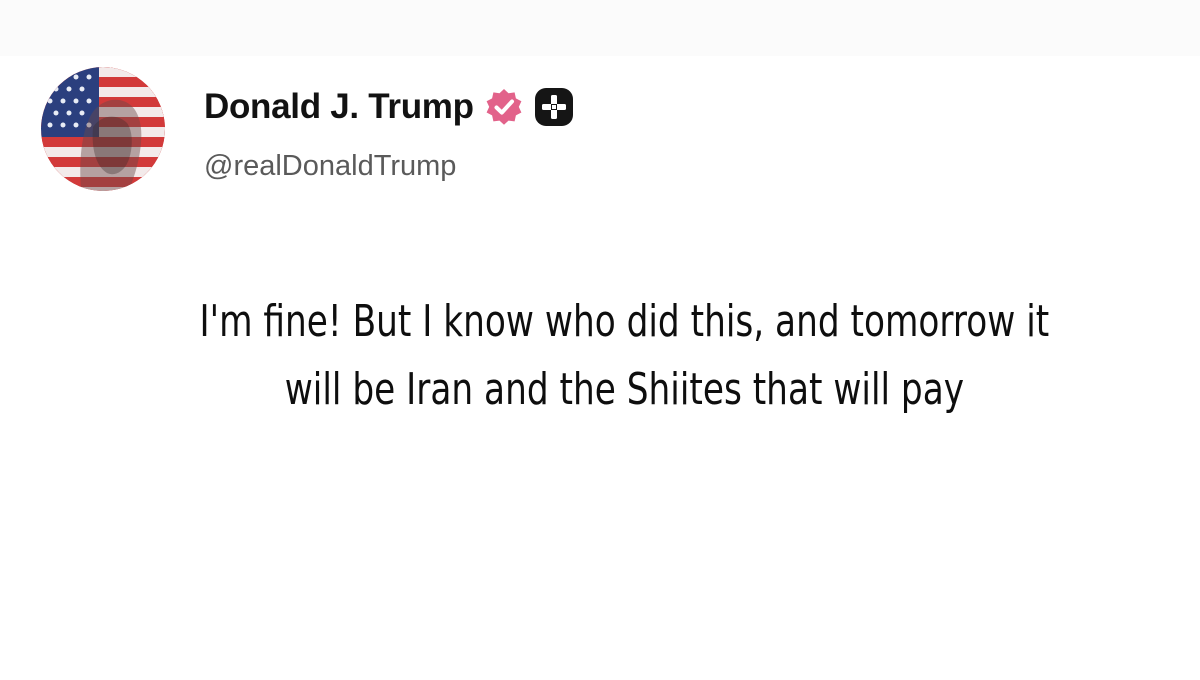  What do you see at coordinates (330, 166) in the screenshot?
I see `author-handle: @realDonaldTrump` at bounding box center [330, 166].